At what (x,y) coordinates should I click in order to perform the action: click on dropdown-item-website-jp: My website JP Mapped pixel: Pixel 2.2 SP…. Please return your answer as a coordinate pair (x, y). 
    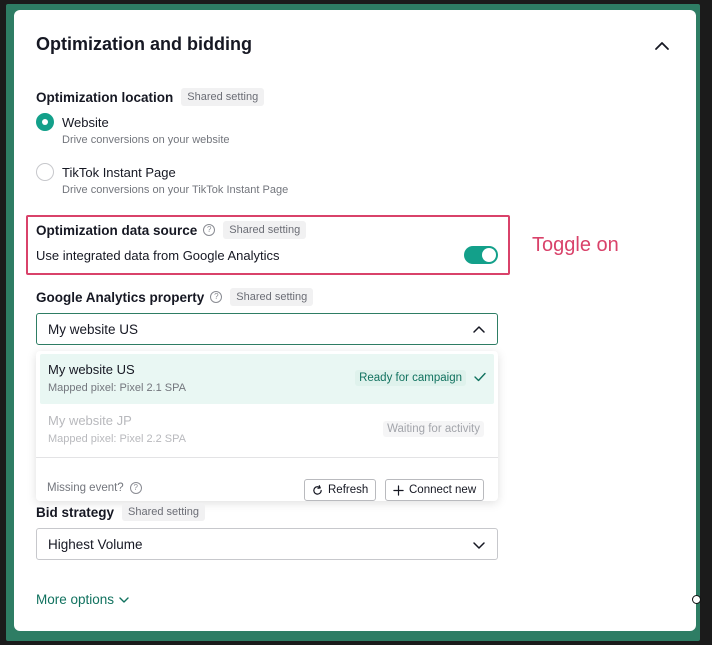
    Looking at the image, I should click on (267, 430).